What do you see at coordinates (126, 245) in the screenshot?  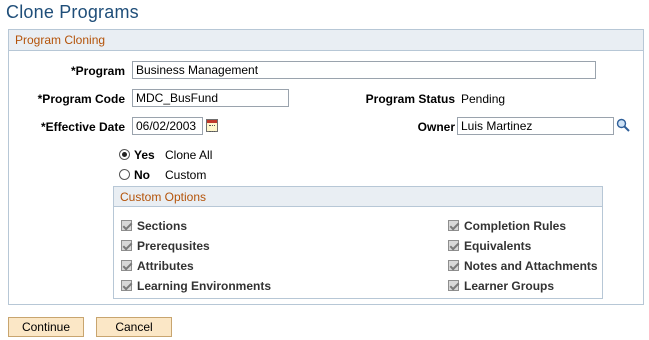 I see `prerequisites-checkbox` at bounding box center [126, 245].